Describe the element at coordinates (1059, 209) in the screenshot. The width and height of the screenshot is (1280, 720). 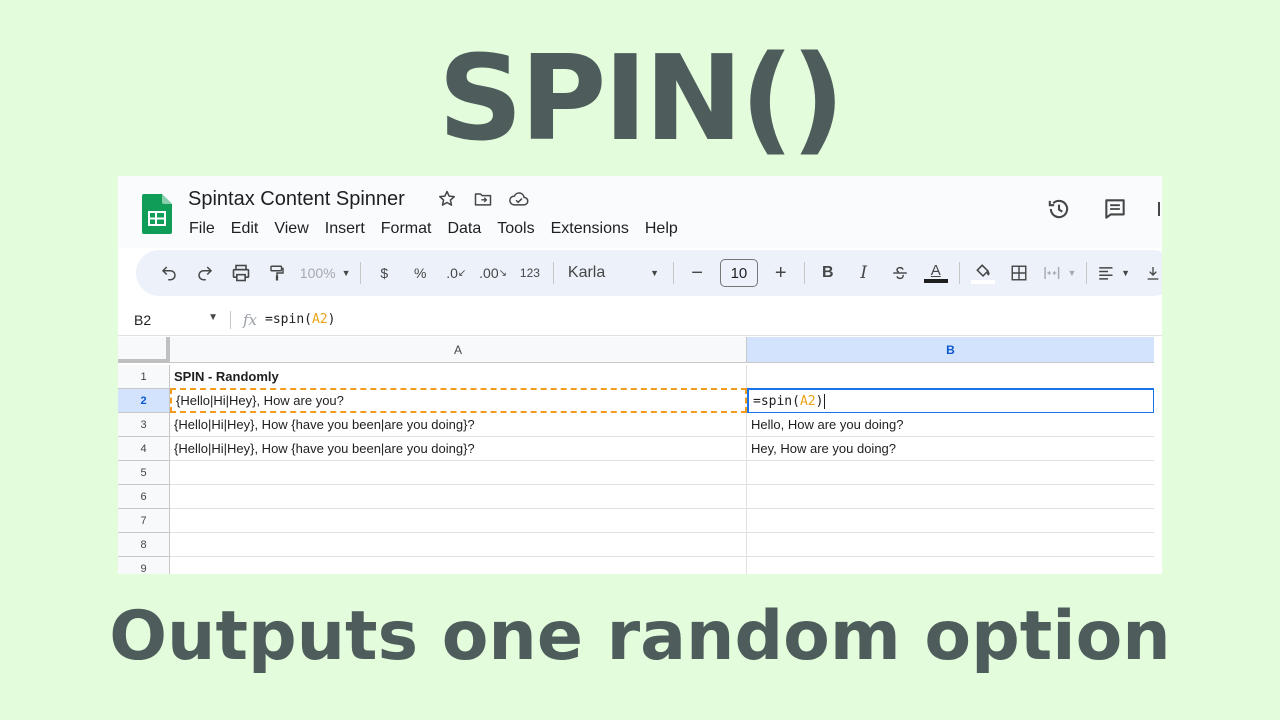
I see `version-history-icon` at that location.